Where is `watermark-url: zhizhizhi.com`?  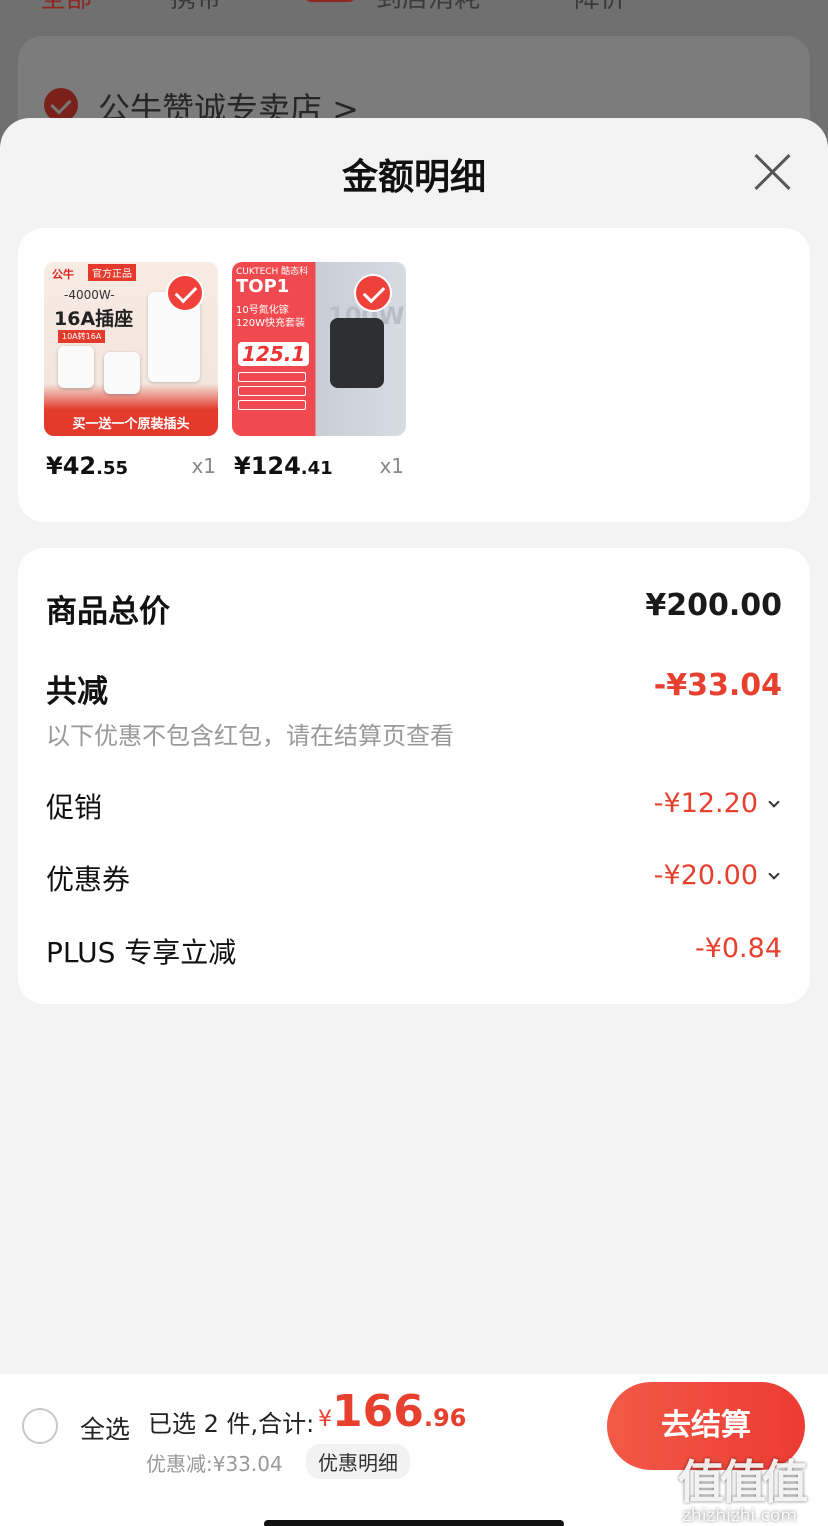
watermark-url: zhizhizhi.com is located at coordinates (739, 1516).